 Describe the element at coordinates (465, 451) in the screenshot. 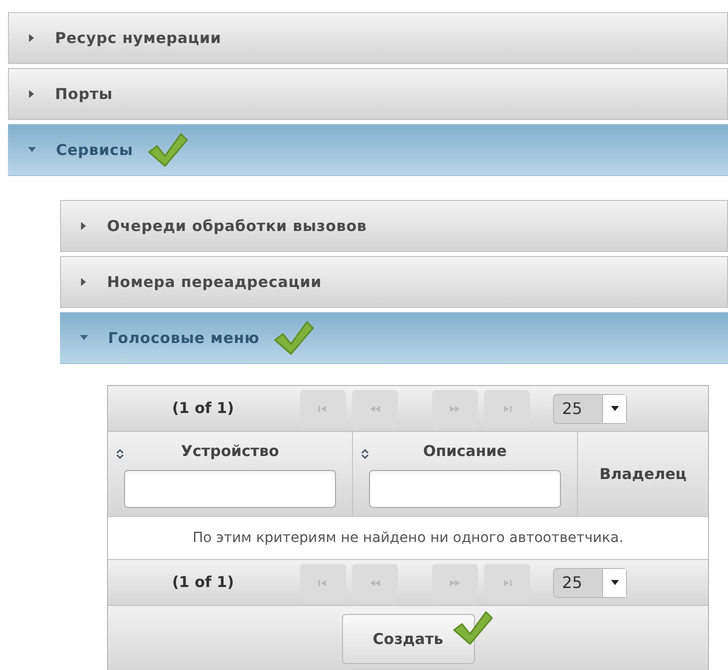

I see `column-title: Описание` at that location.